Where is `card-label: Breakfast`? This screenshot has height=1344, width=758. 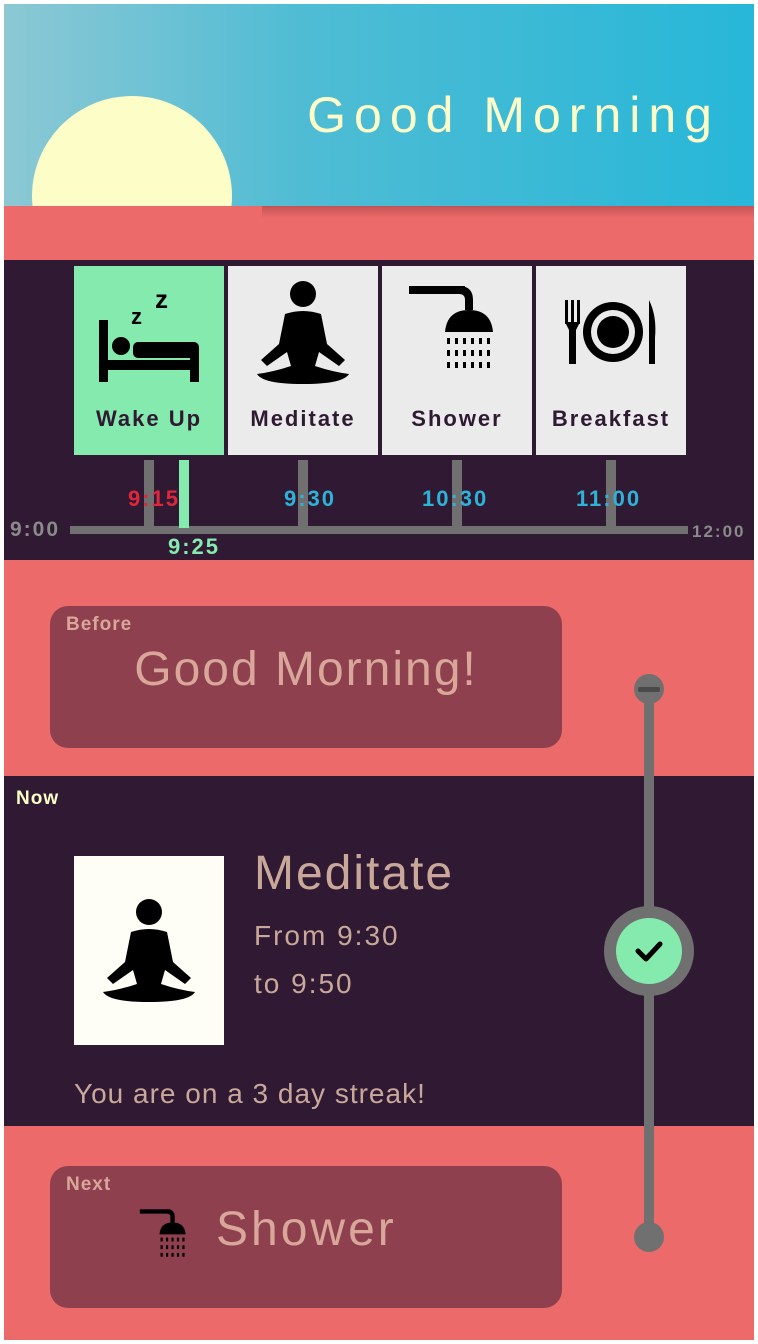
card-label: Breakfast is located at coordinates (611, 418).